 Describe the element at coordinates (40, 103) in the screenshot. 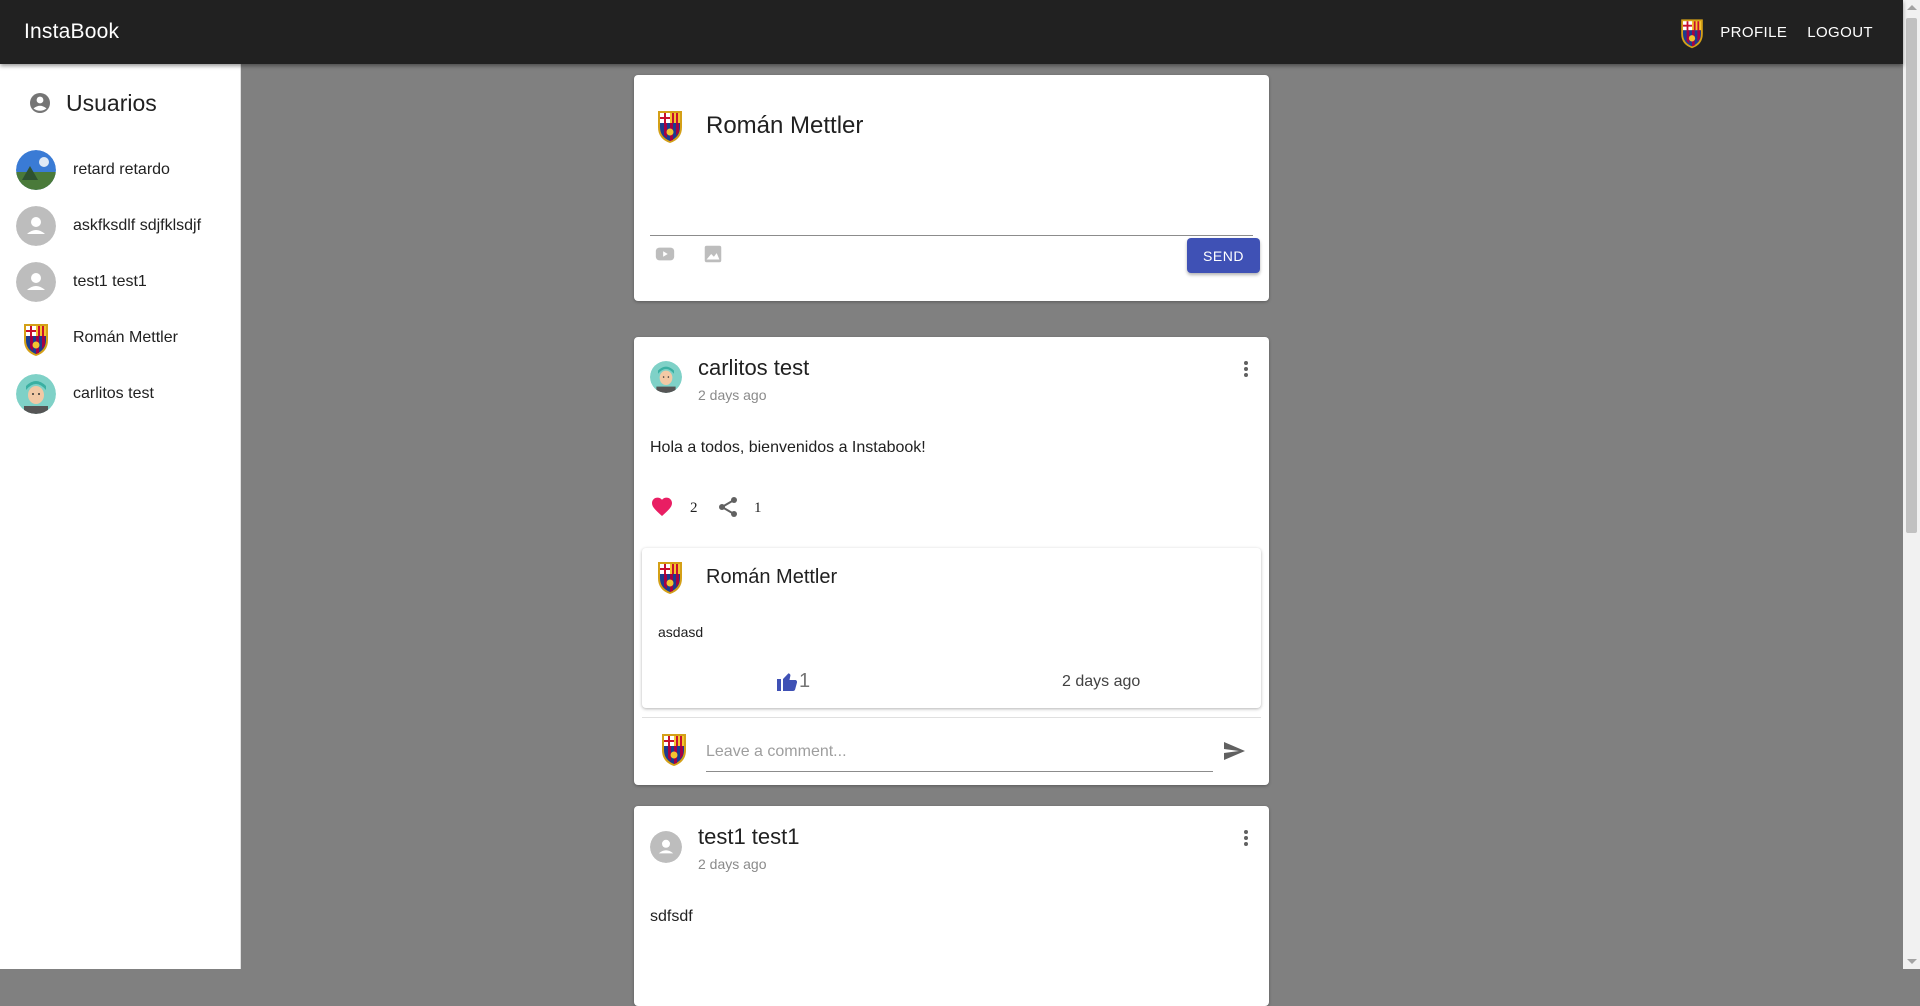

I see `account-circle-icon` at that location.